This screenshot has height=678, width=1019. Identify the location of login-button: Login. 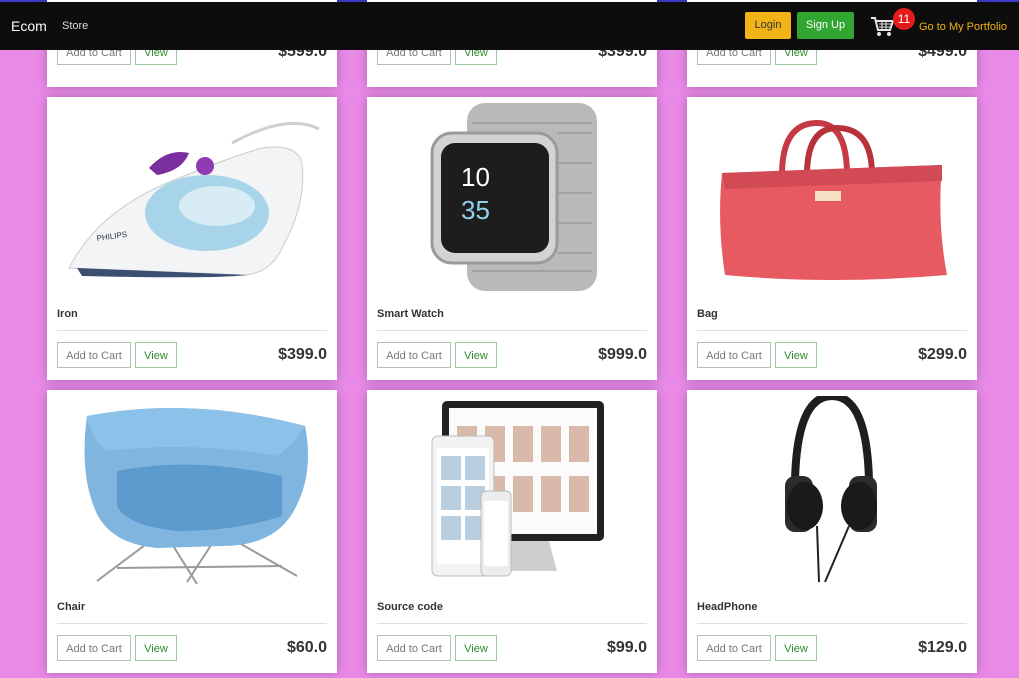
(768, 25).